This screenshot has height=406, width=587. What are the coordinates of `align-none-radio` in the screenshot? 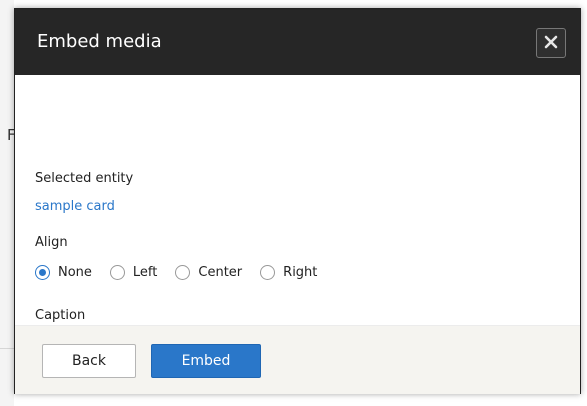 It's located at (42, 272).